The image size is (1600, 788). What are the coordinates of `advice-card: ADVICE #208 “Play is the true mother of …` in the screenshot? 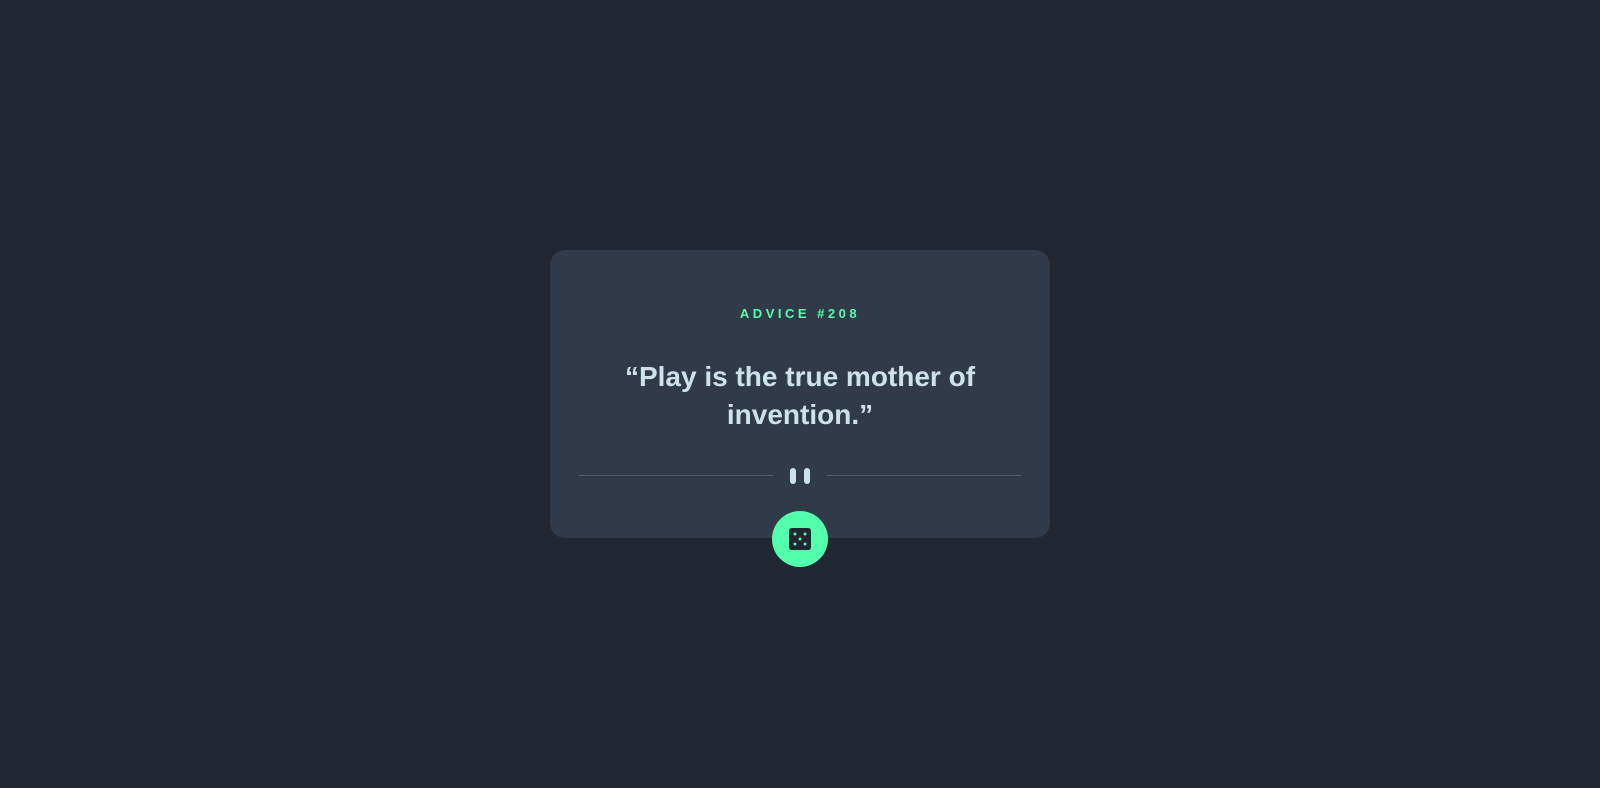 It's located at (800, 394).